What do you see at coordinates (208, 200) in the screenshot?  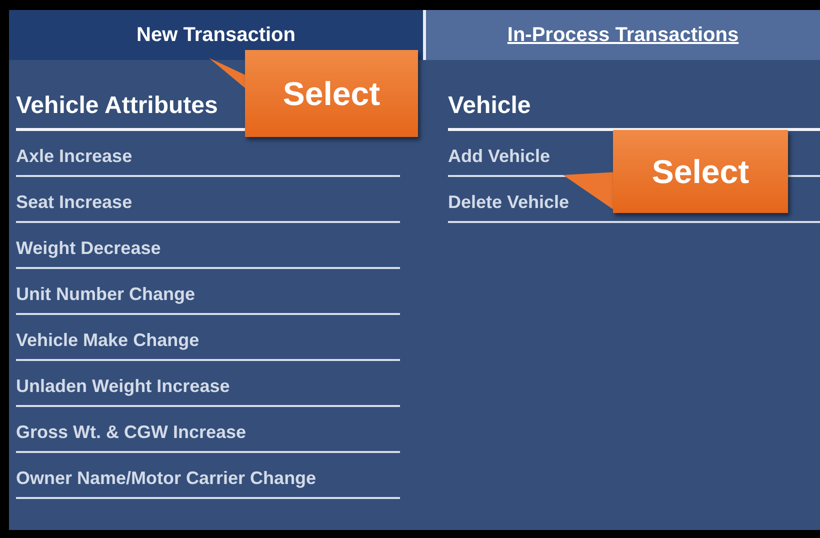 I see `menu-item: Seat Increase` at bounding box center [208, 200].